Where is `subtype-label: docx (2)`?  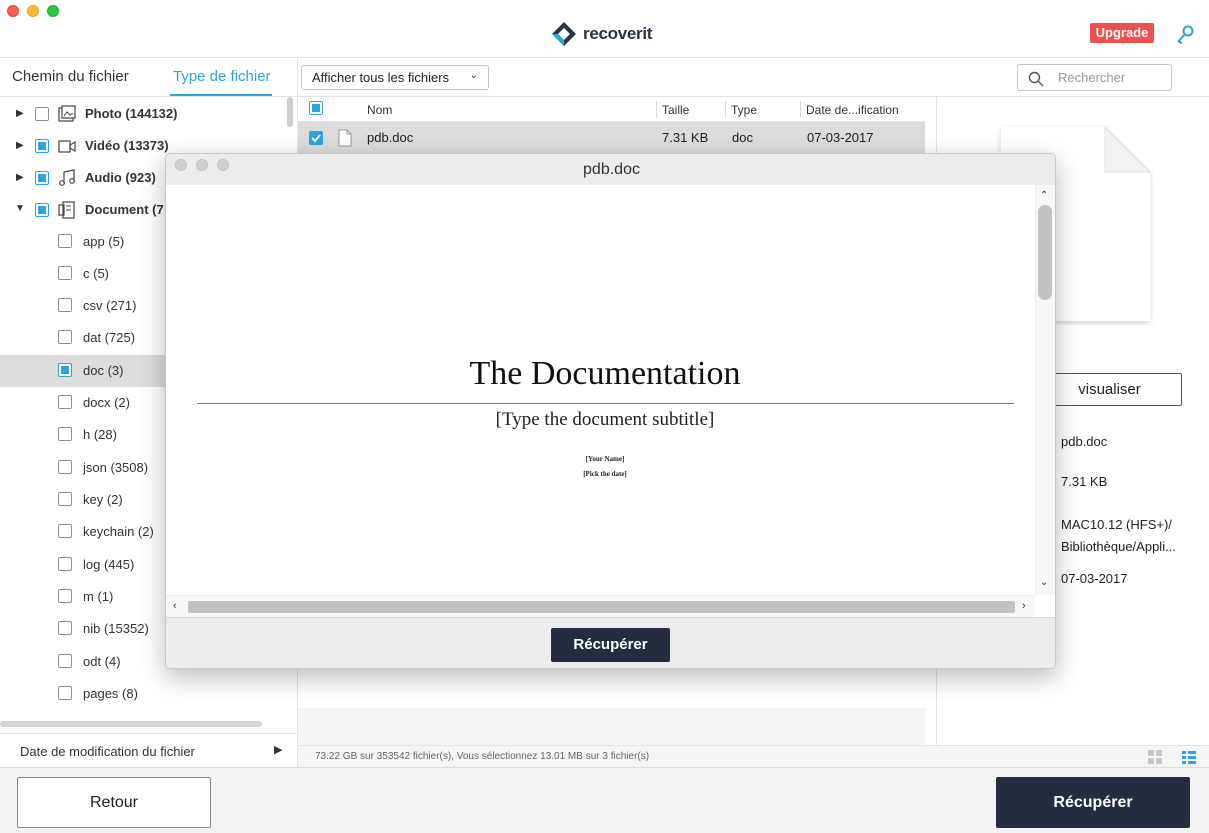
subtype-label: docx (2) is located at coordinates (106, 402).